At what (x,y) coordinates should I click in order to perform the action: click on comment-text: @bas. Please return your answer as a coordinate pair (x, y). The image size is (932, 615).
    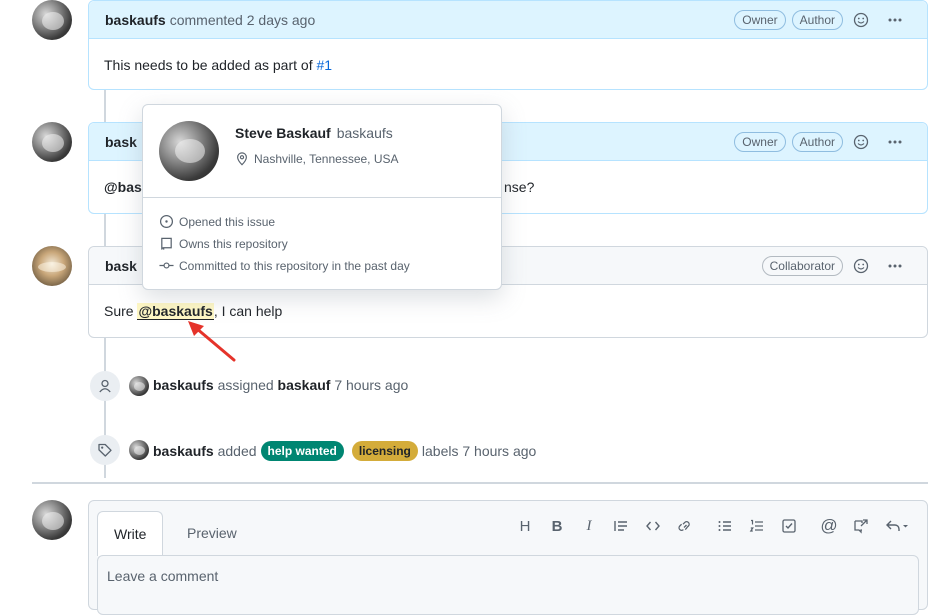
    Looking at the image, I should click on (123, 187).